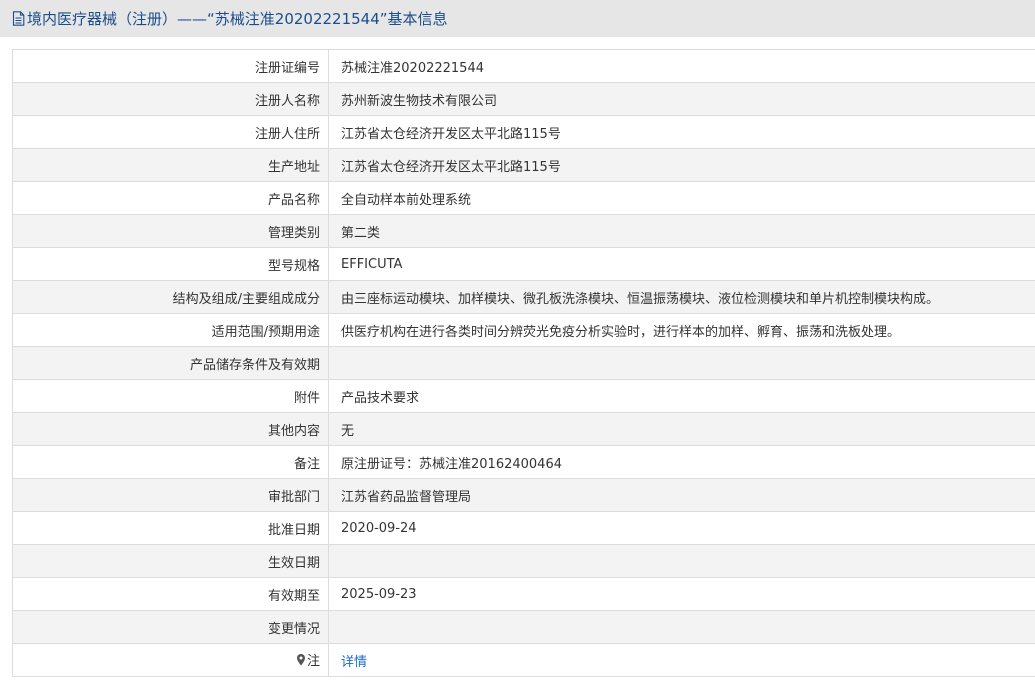  I want to click on table-row: 审批部门 江苏省药品监督管理局, so click(523, 495).